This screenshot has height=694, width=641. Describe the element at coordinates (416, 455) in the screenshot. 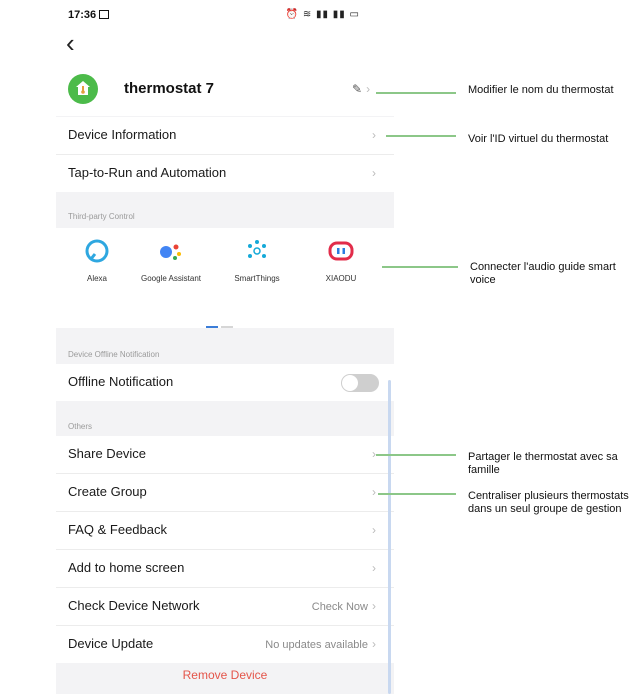

I see `annotation-line-share` at that location.